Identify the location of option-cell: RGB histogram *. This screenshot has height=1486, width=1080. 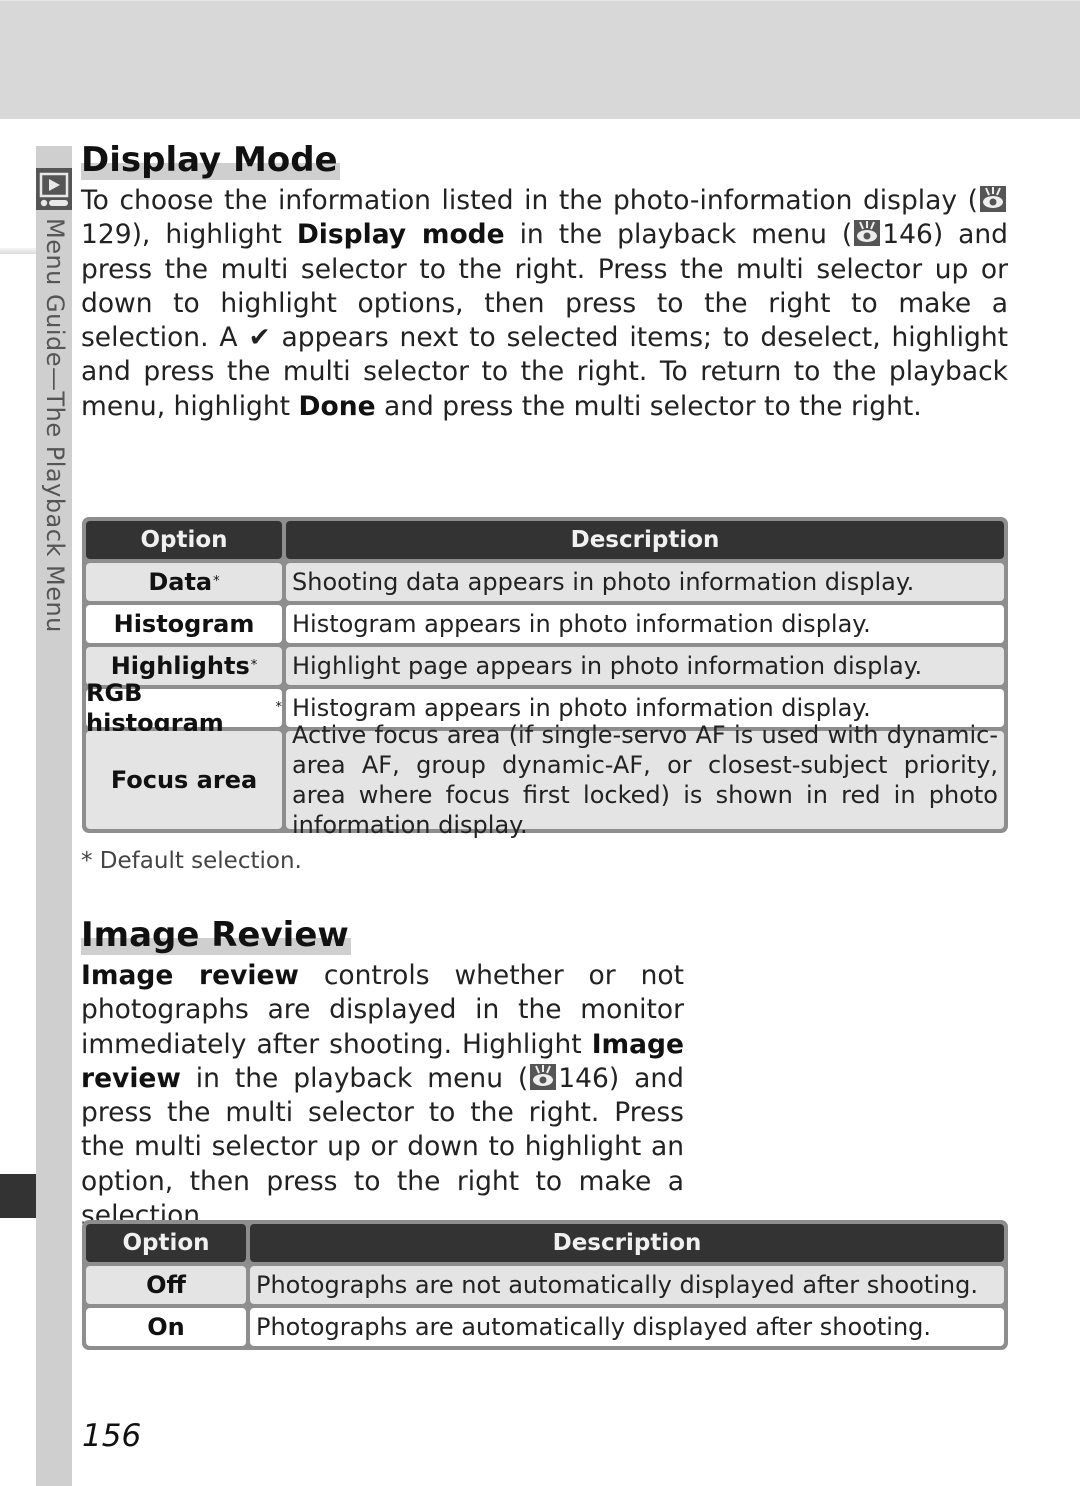
(184, 708).